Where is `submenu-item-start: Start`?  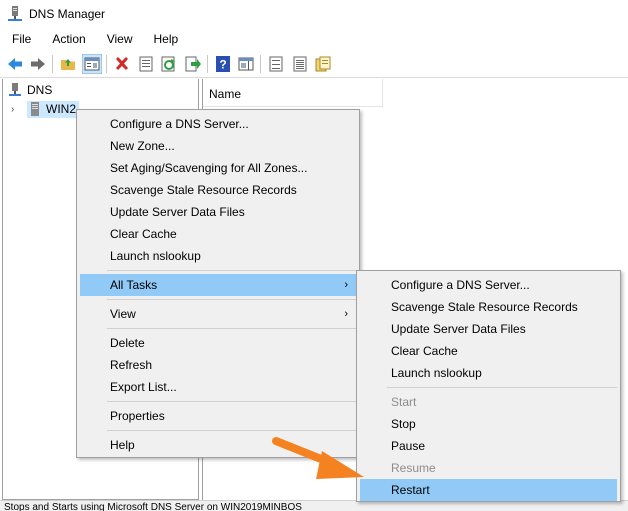
submenu-item-start: Start is located at coordinates (404, 402).